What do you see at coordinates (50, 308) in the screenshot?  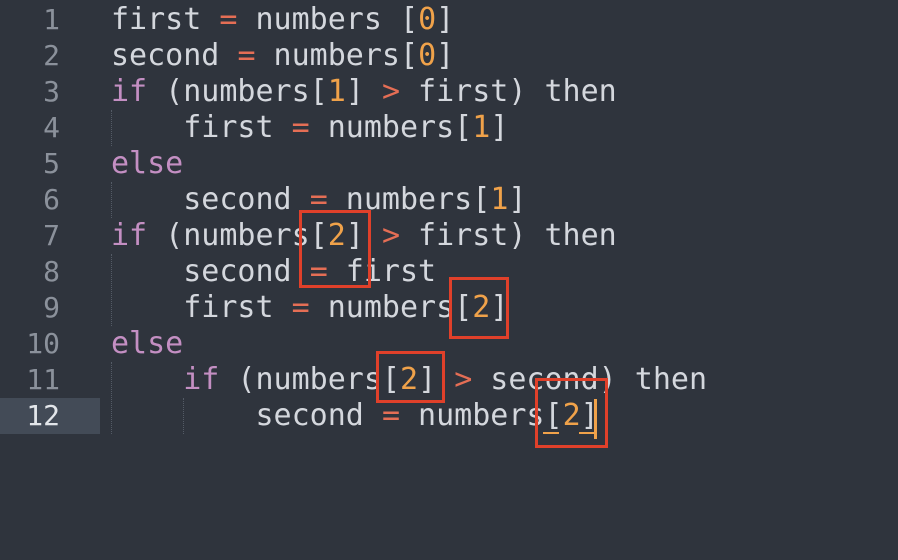 I see `line-number: 9` at bounding box center [50, 308].